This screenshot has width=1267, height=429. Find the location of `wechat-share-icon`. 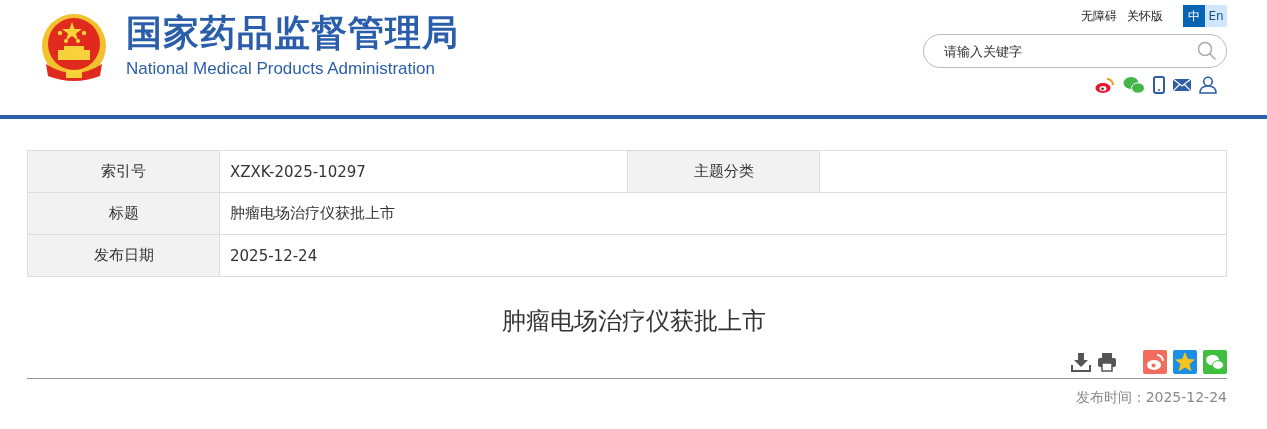

wechat-share-icon is located at coordinates (1215, 362).